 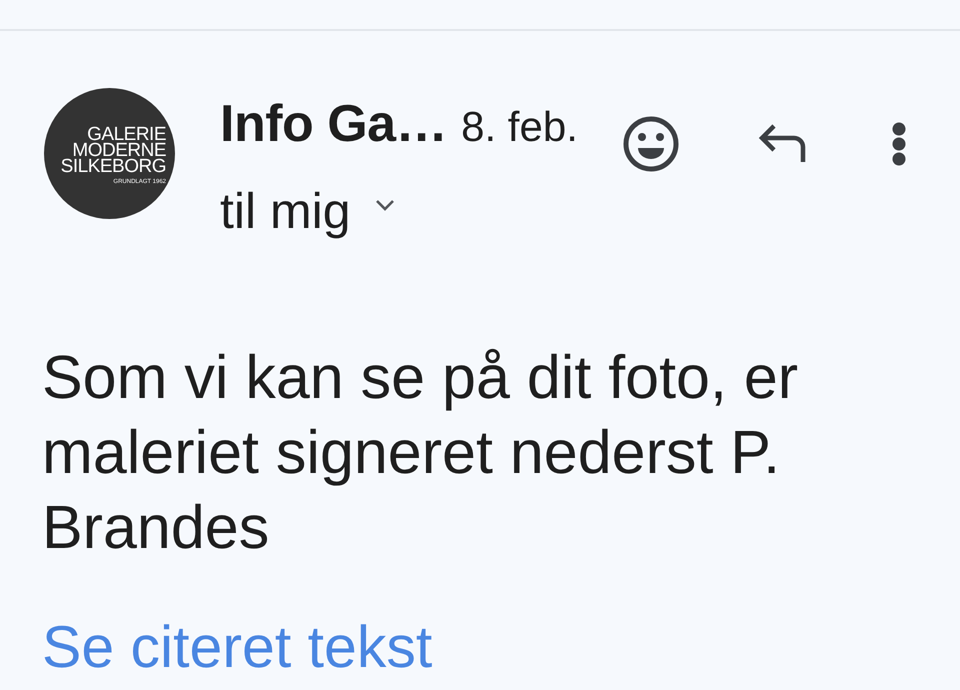 What do you see at coordinates (651, 144) in the screenshot?
I see `smiley-icon` at bounding box center [651, 144].